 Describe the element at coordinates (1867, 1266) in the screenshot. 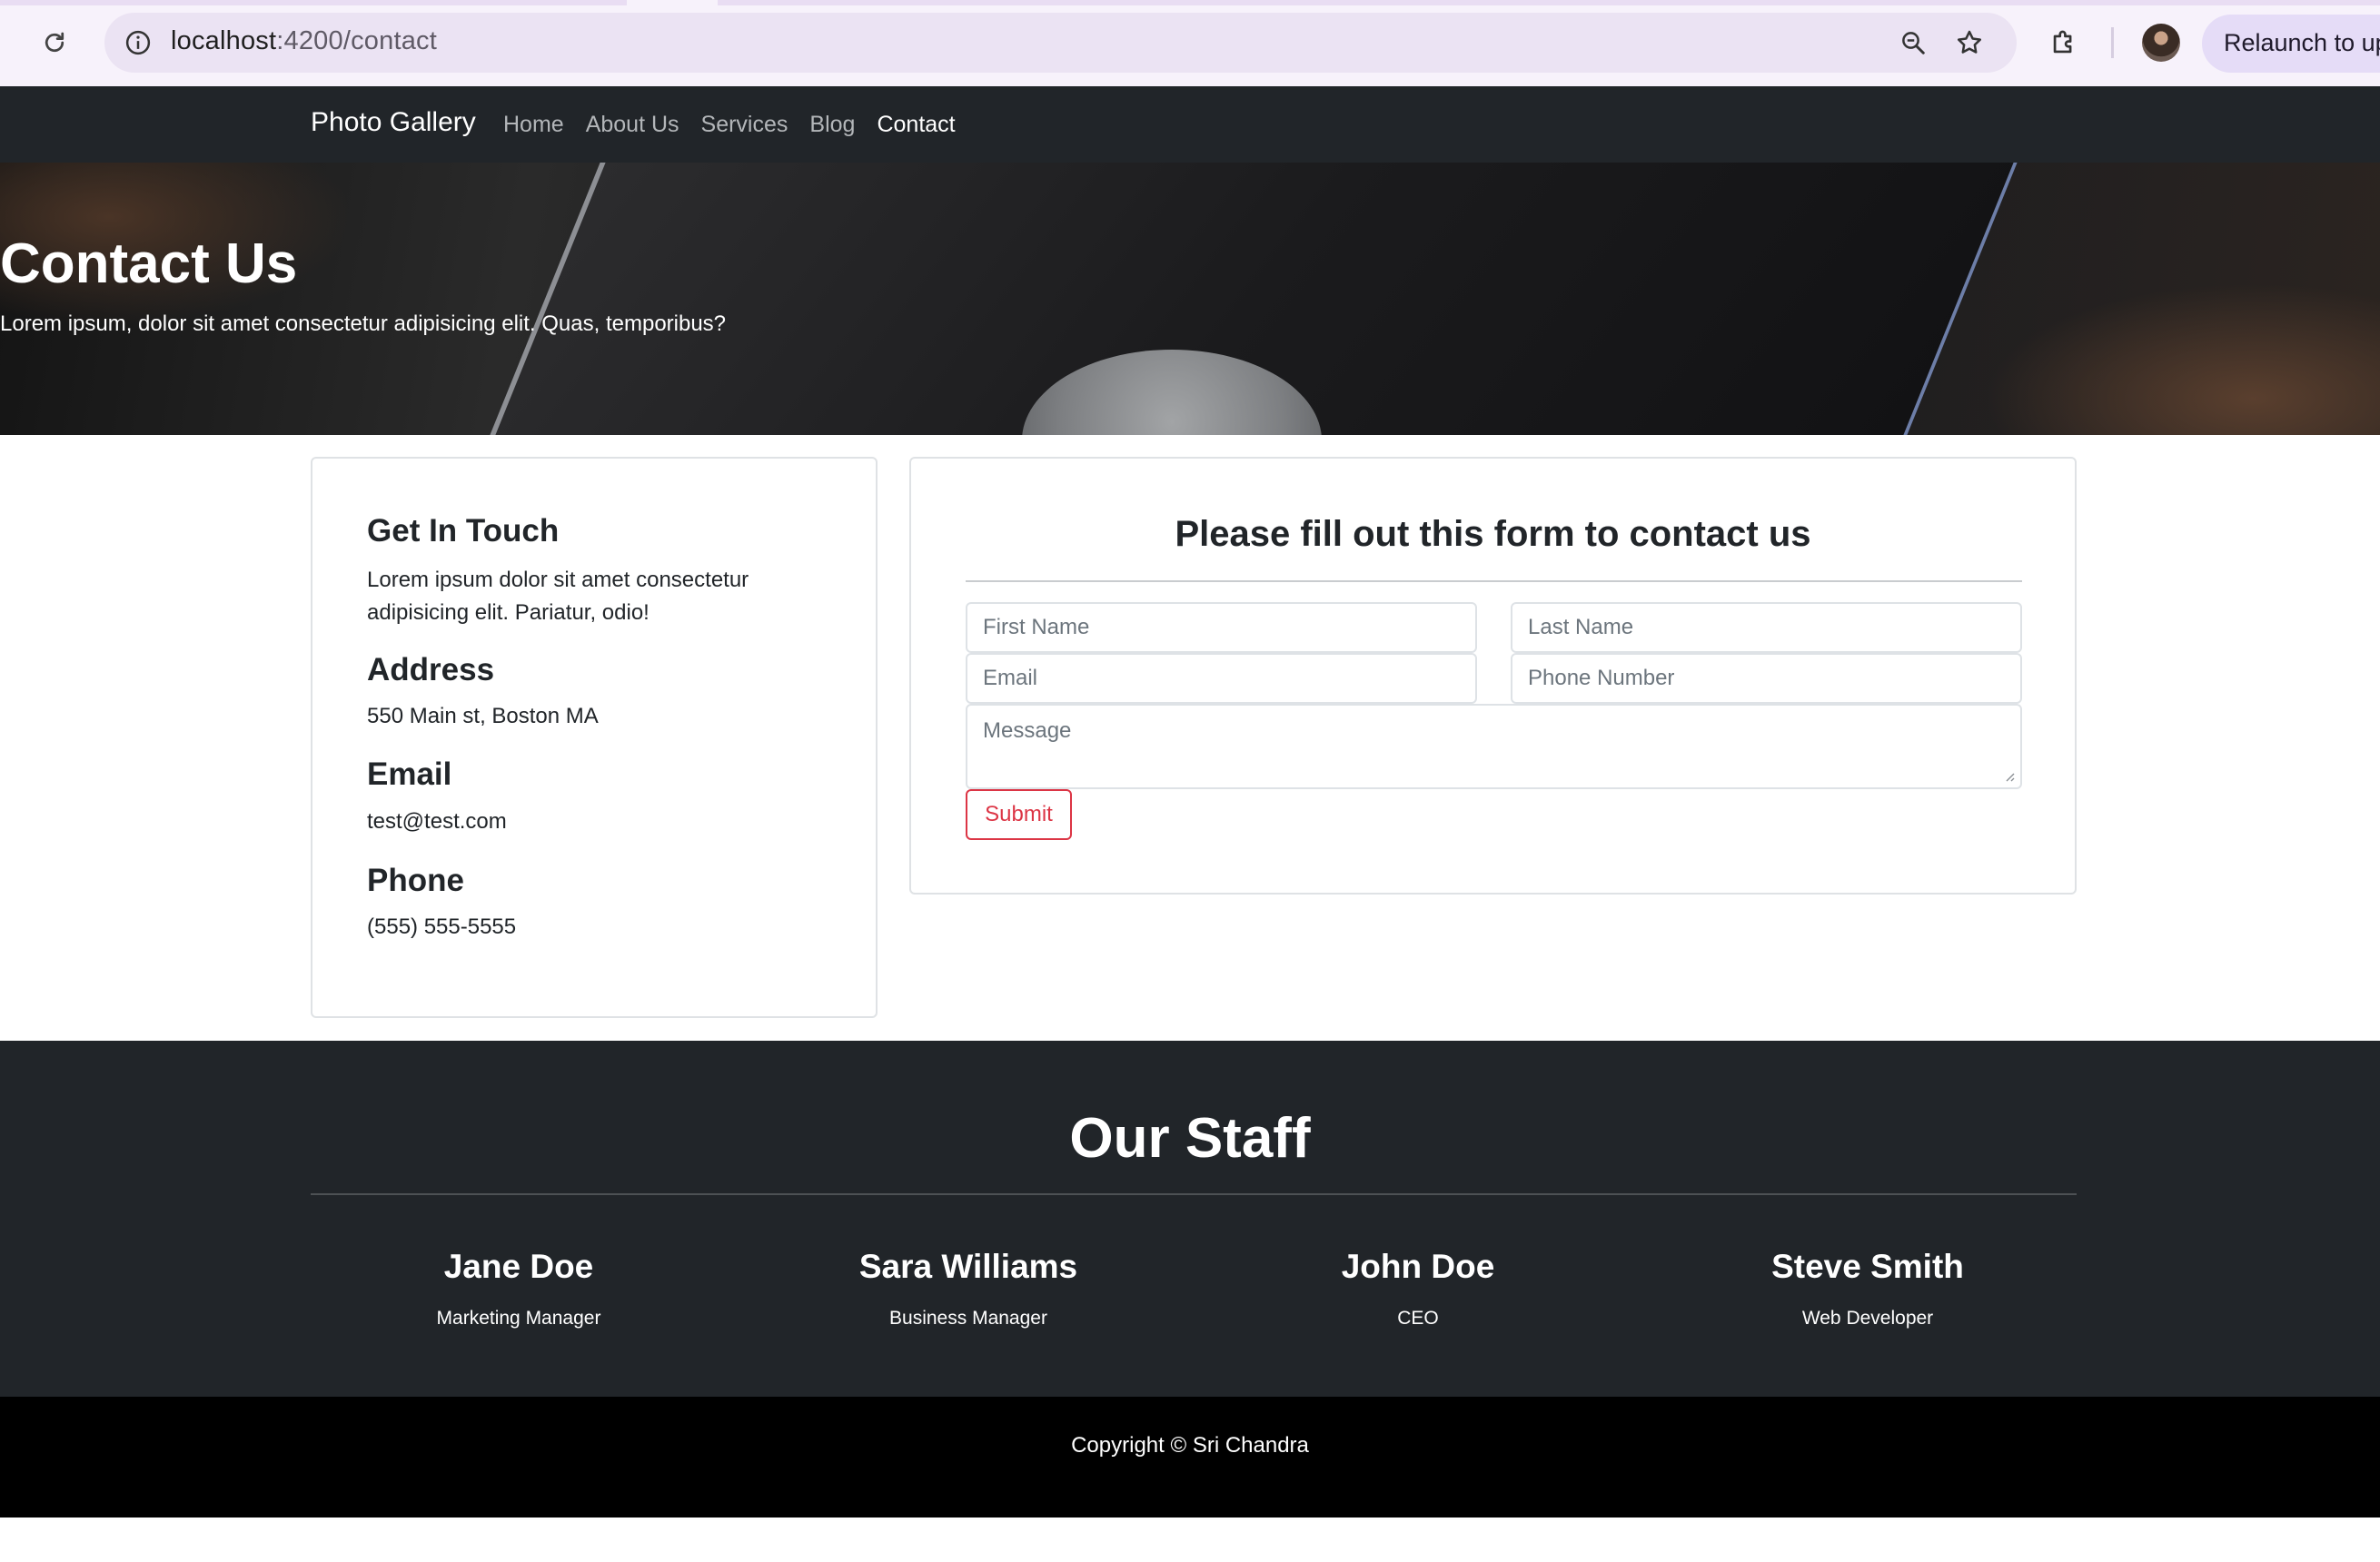

I see `staff-member-name: Steve Smith` at that location.